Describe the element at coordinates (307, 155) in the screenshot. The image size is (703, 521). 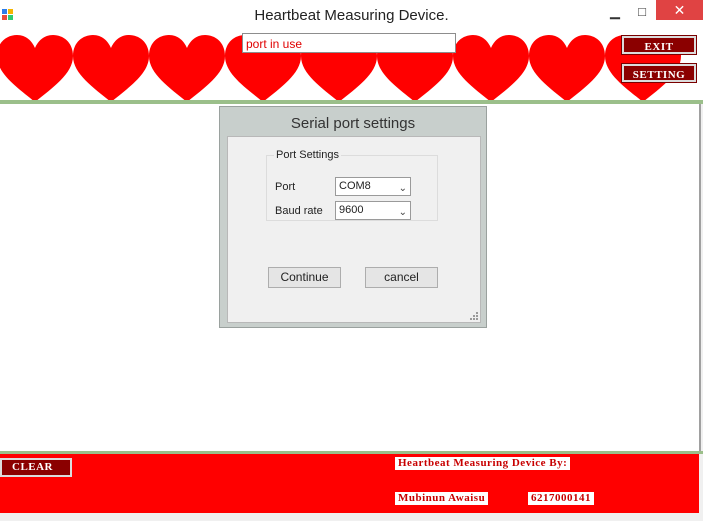
I see `group-label: Port Settings` at that location.